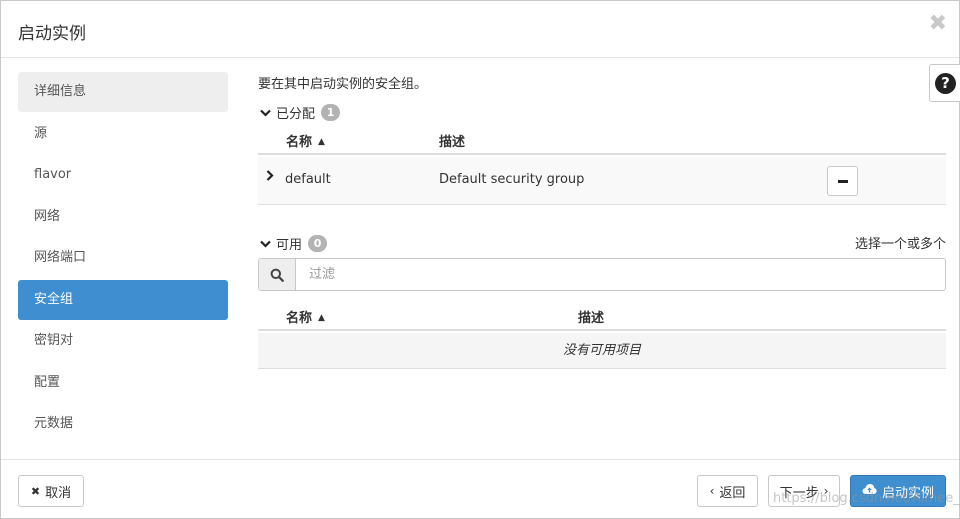  Describe the element at coordinates (826, 491) in the screenshot. I see `chevron-right-icon: ›` at that location.